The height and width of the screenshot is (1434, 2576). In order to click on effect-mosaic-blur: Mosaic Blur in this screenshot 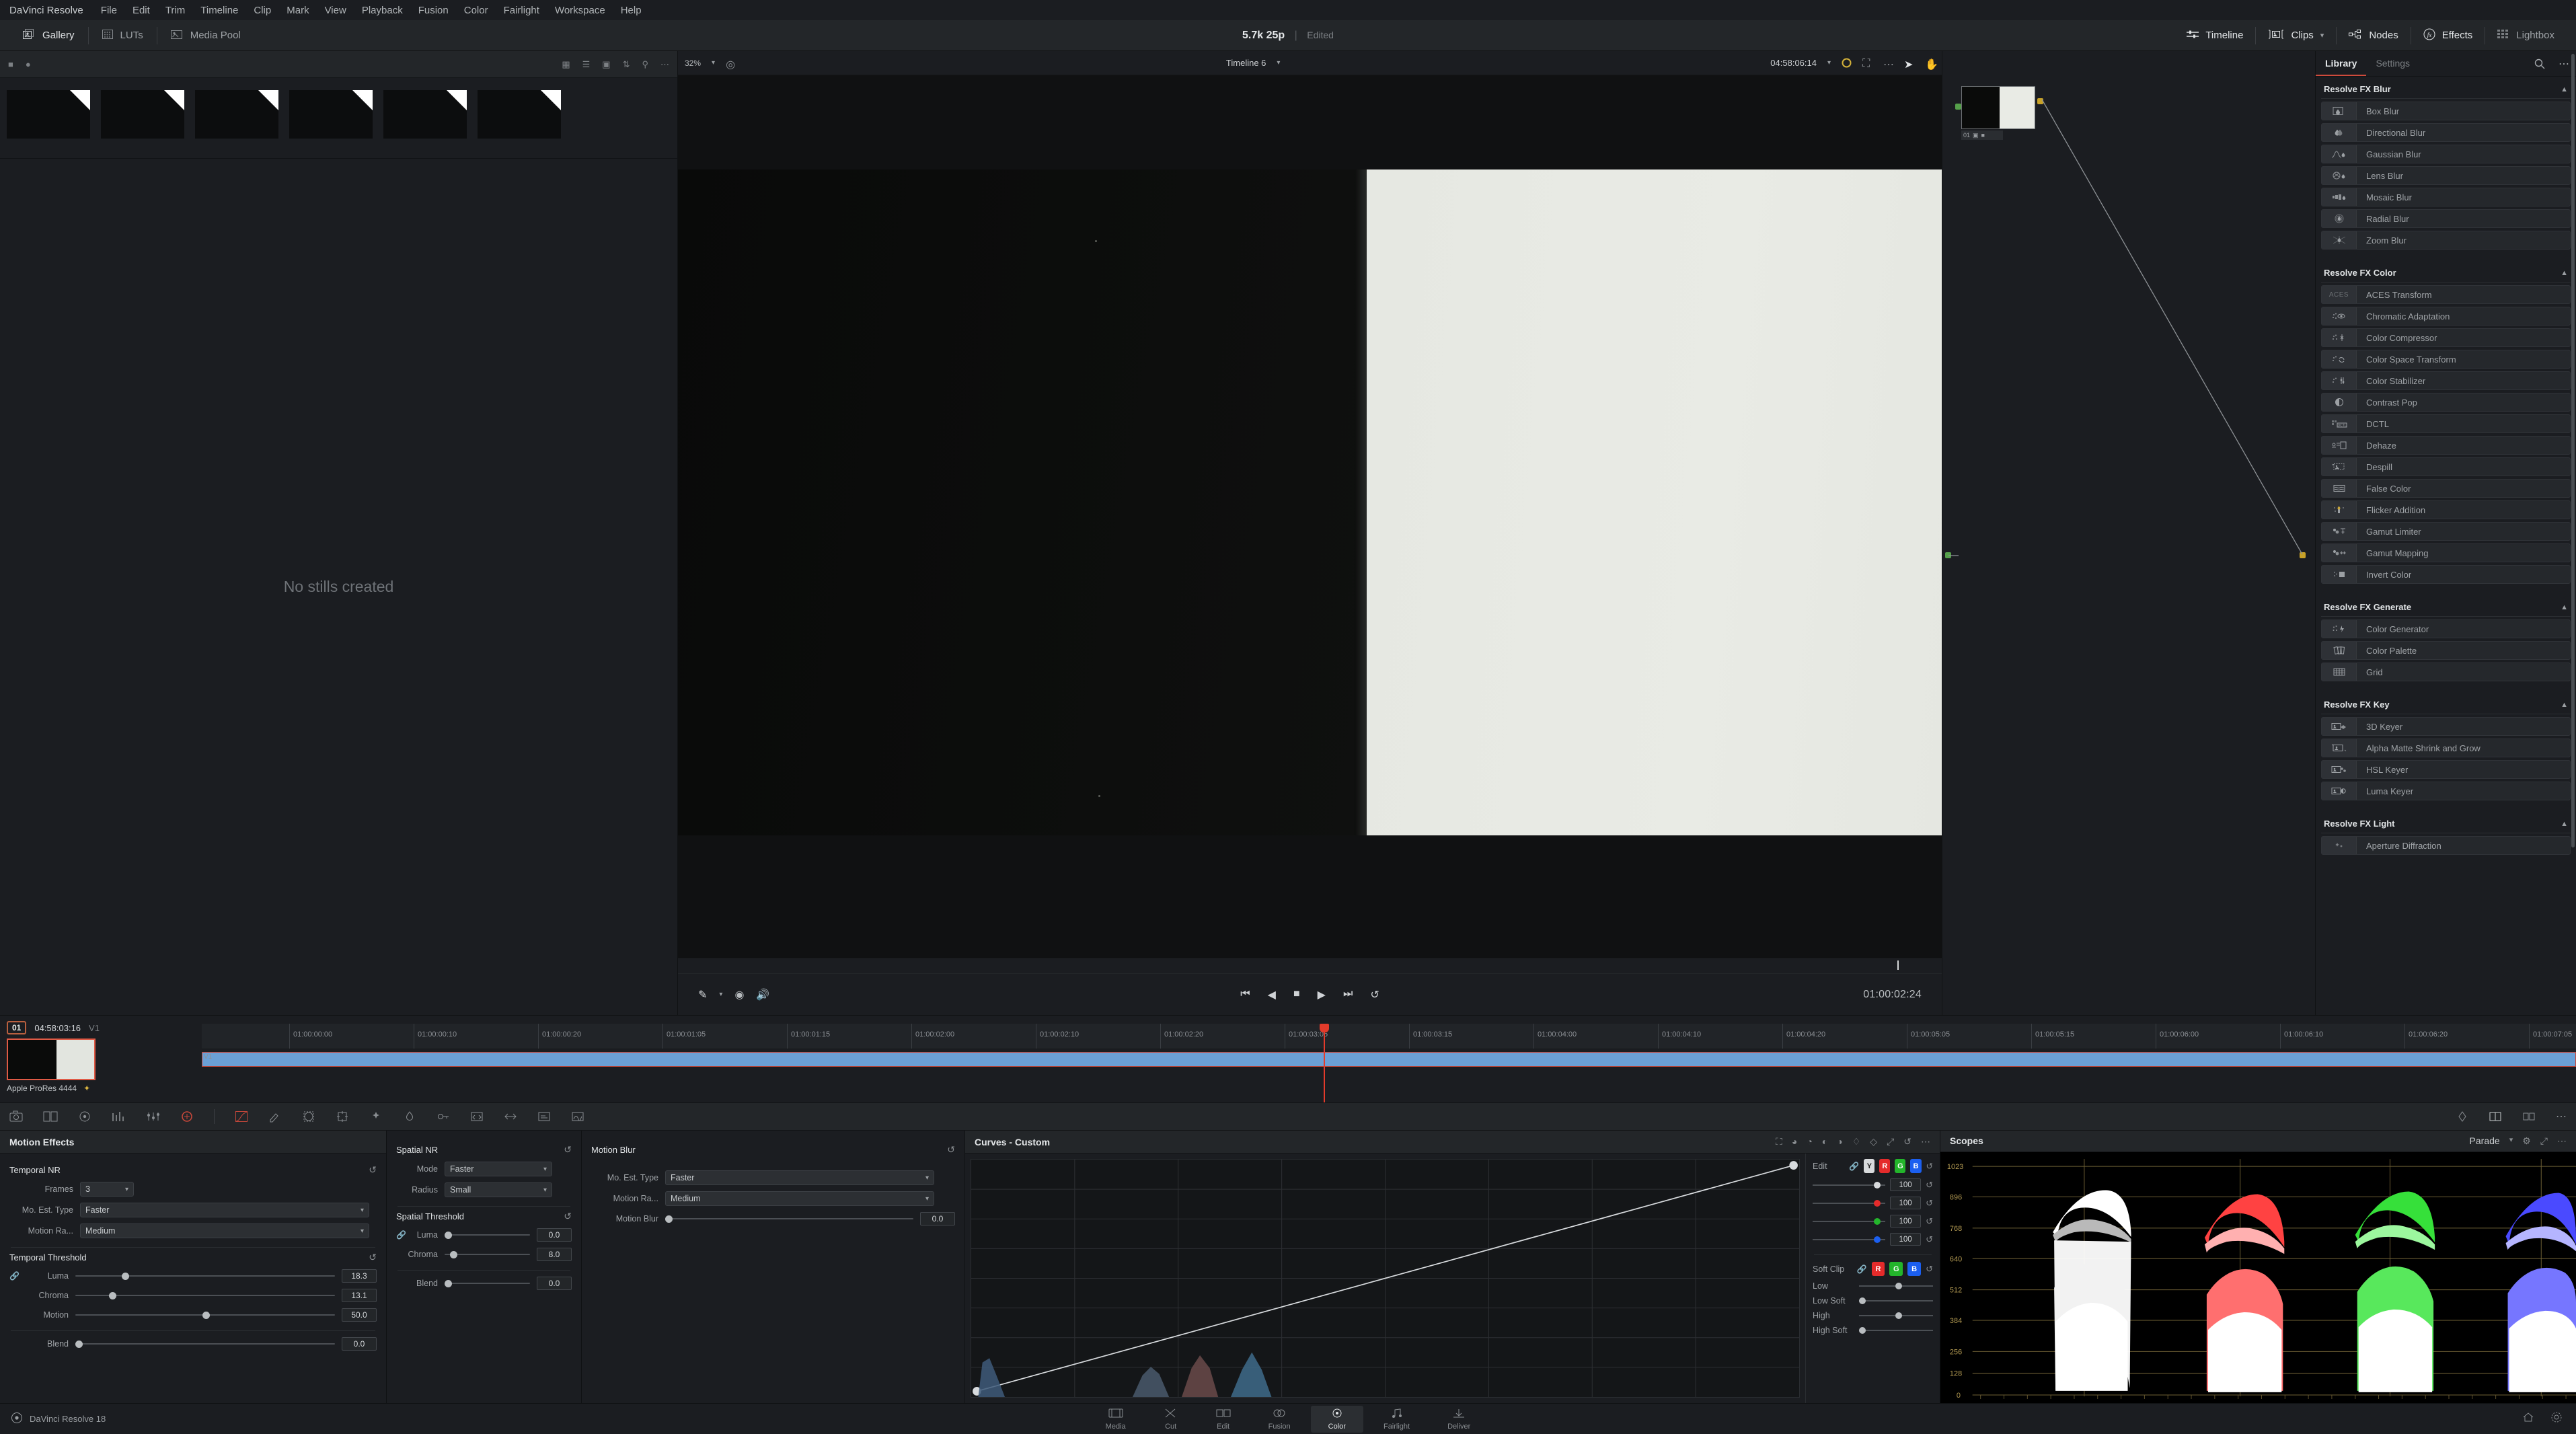, I will do `click(2446, 197)`.